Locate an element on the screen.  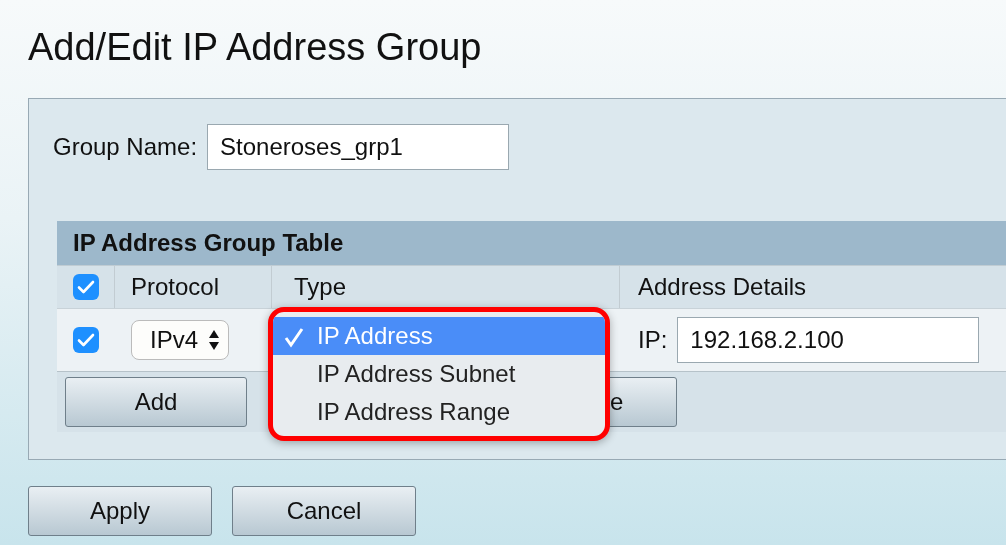
ip-field: 192.168.2.100 is located at coordinates (828, 340).